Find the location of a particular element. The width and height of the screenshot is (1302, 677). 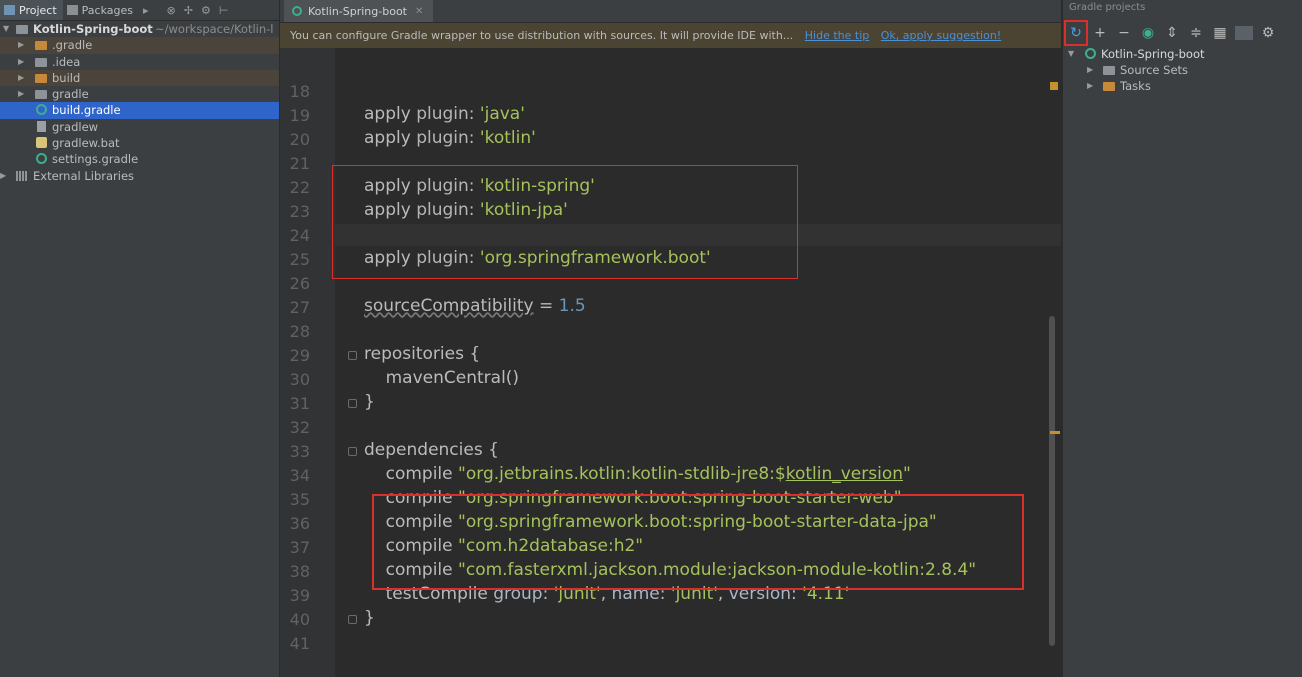

gradle-icon: ◉ is located at coordinates (1148, 33).